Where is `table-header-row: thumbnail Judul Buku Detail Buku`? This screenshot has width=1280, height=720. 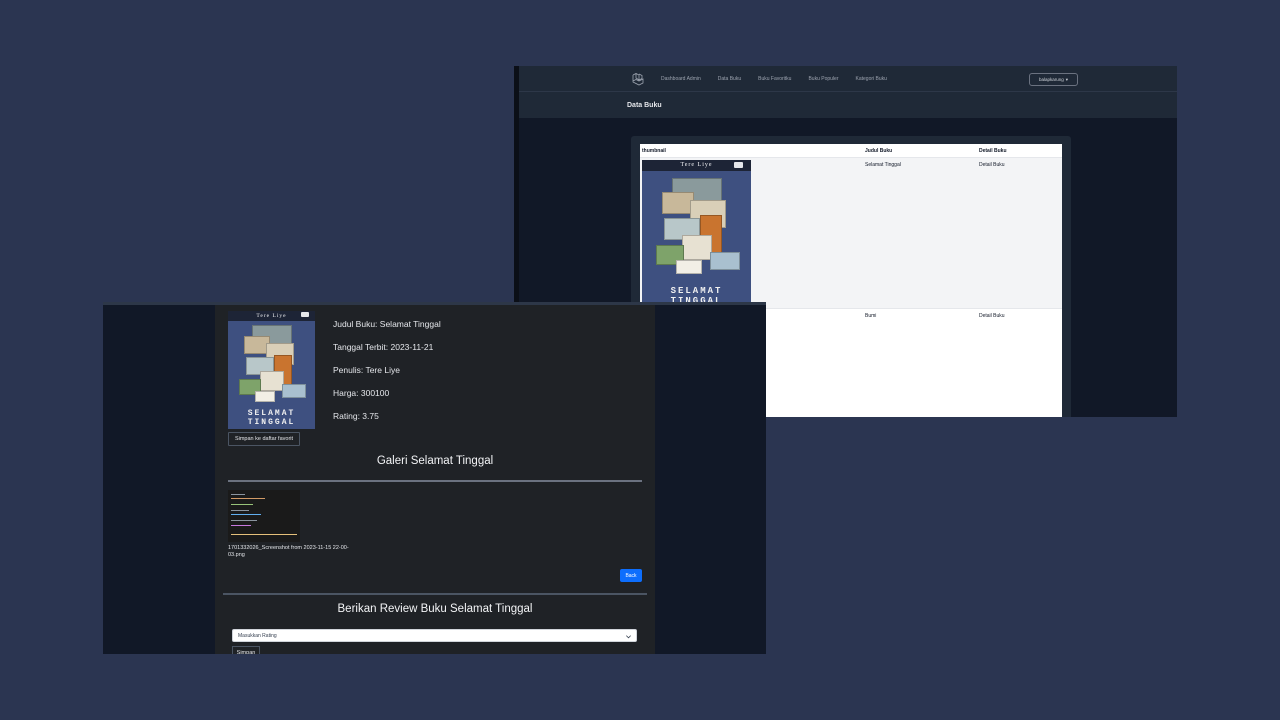 table-header-row: thumbnail Judul Buku Detail Buku is located at coordinates (851, 151).